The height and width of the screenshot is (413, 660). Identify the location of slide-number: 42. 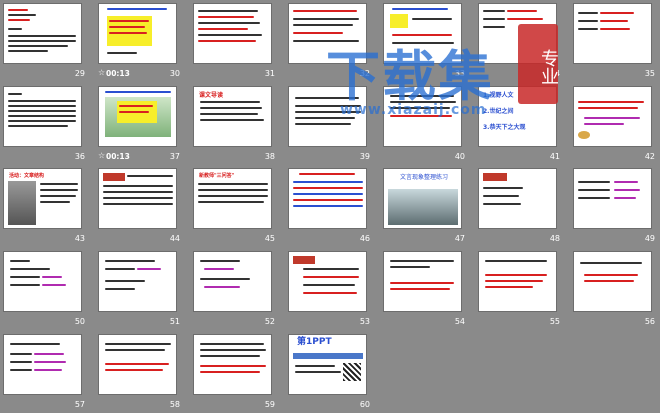
(649, 156).